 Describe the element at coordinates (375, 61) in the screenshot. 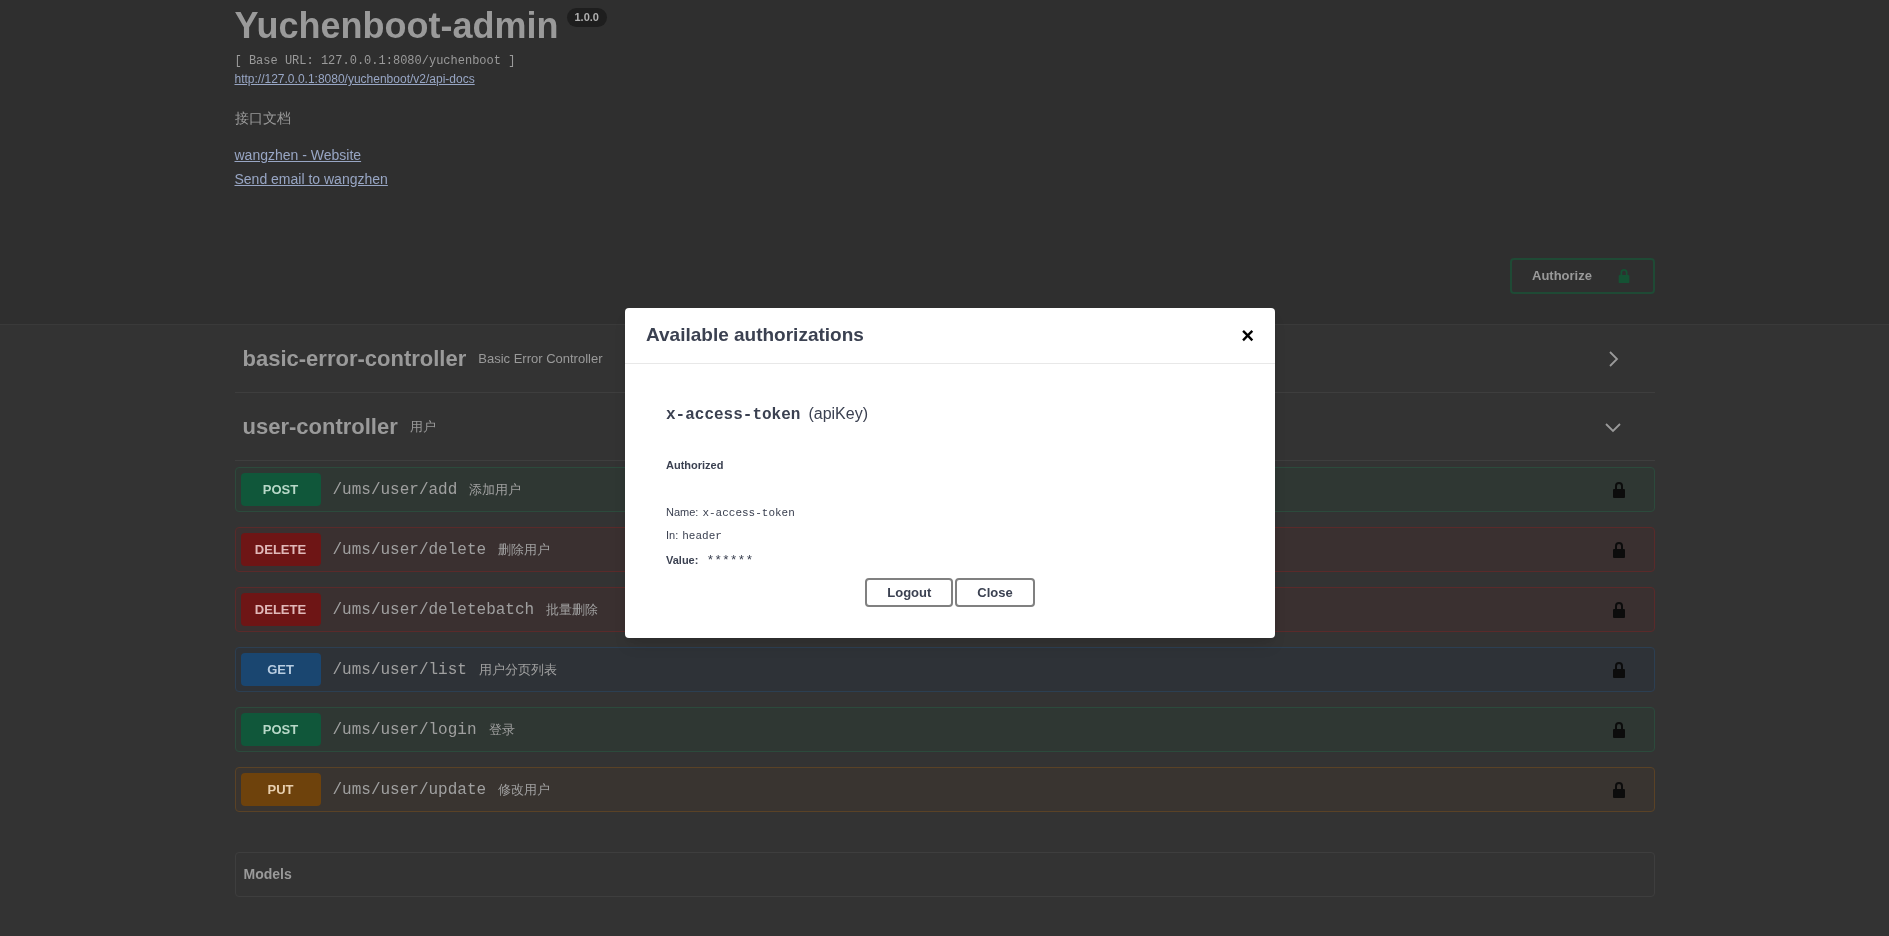

I see `base-url: [ Base URL: 127.0.0.1:8080/yuchenboot ]` at that location.